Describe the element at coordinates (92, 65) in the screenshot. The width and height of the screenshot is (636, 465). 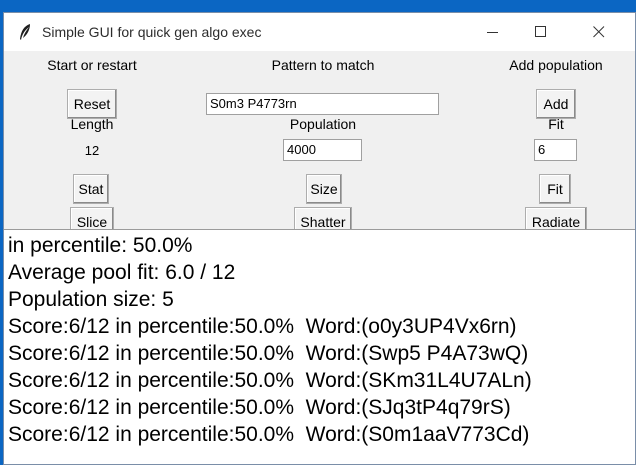
I see `start-label: Start or restart` at that location.